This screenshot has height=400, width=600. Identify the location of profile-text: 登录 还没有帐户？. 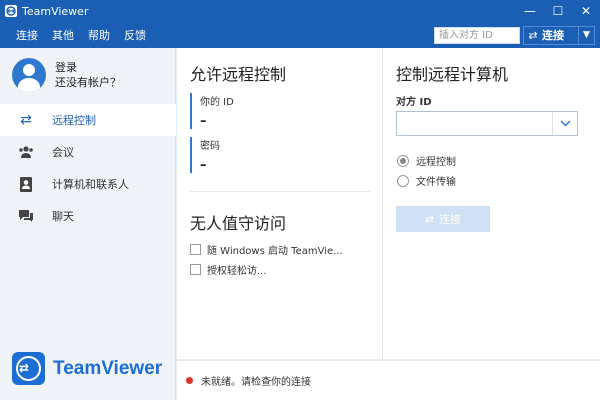
(88, 75).